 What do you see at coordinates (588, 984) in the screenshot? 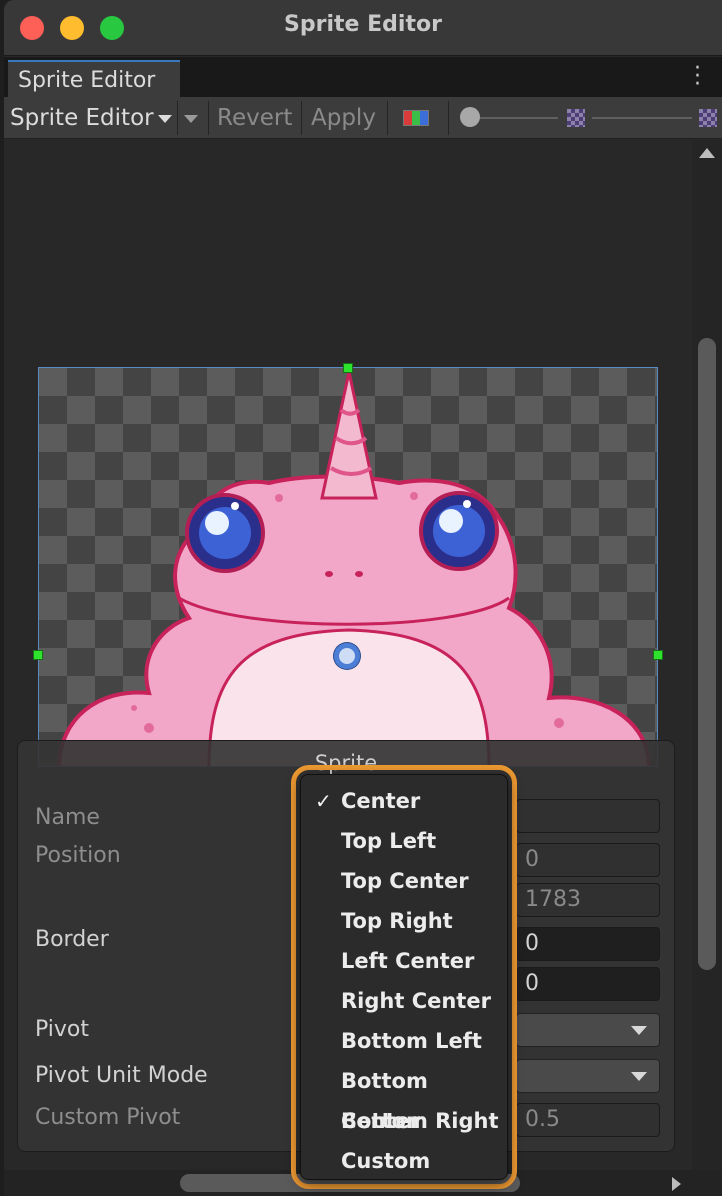
I see `border-bottom-field: 0` at bounding box center [588, 984].